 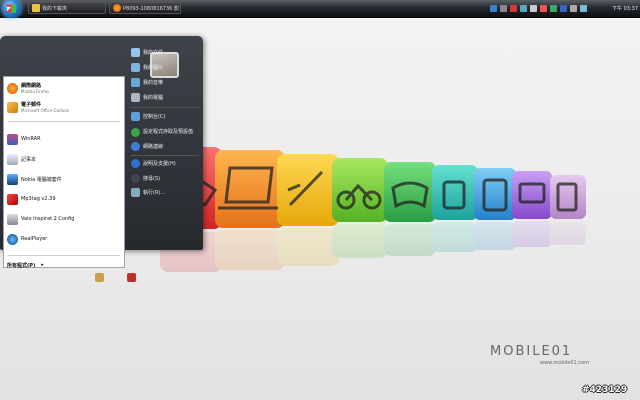 What do you see at coordinates (153, 67) in the screenshot?
I see `right-item-label: 我的圖片` at bounding box center [153, 67].